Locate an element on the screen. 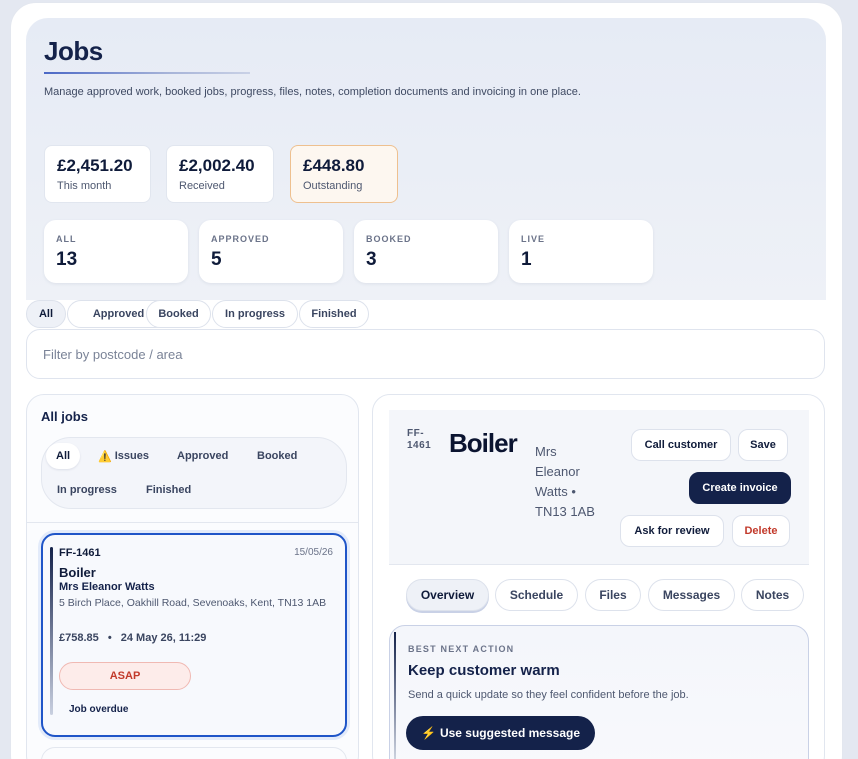 The image size is (858, 759). title-underline is located at coordinates (147, 73).